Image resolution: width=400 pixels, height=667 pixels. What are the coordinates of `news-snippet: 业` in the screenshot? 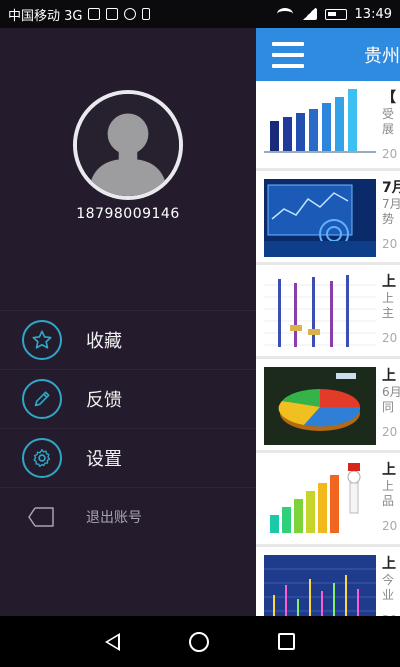 It's located at (388, 595).